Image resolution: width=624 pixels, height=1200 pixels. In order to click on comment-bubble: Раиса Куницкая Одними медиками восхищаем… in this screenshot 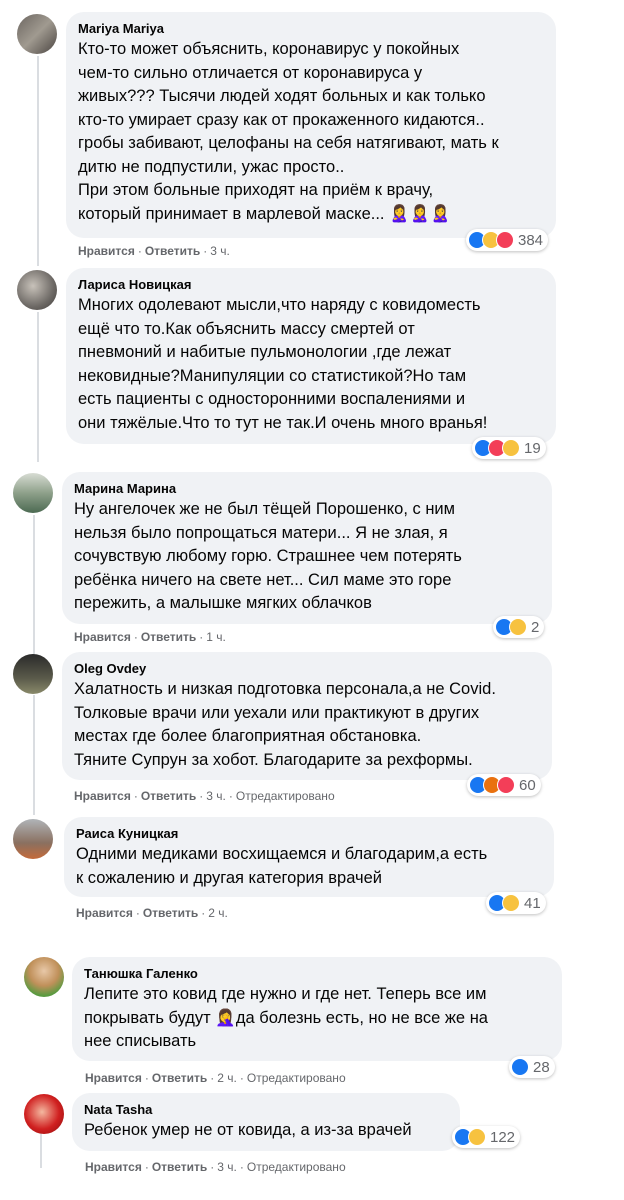, I will do `click(309, 857)`.